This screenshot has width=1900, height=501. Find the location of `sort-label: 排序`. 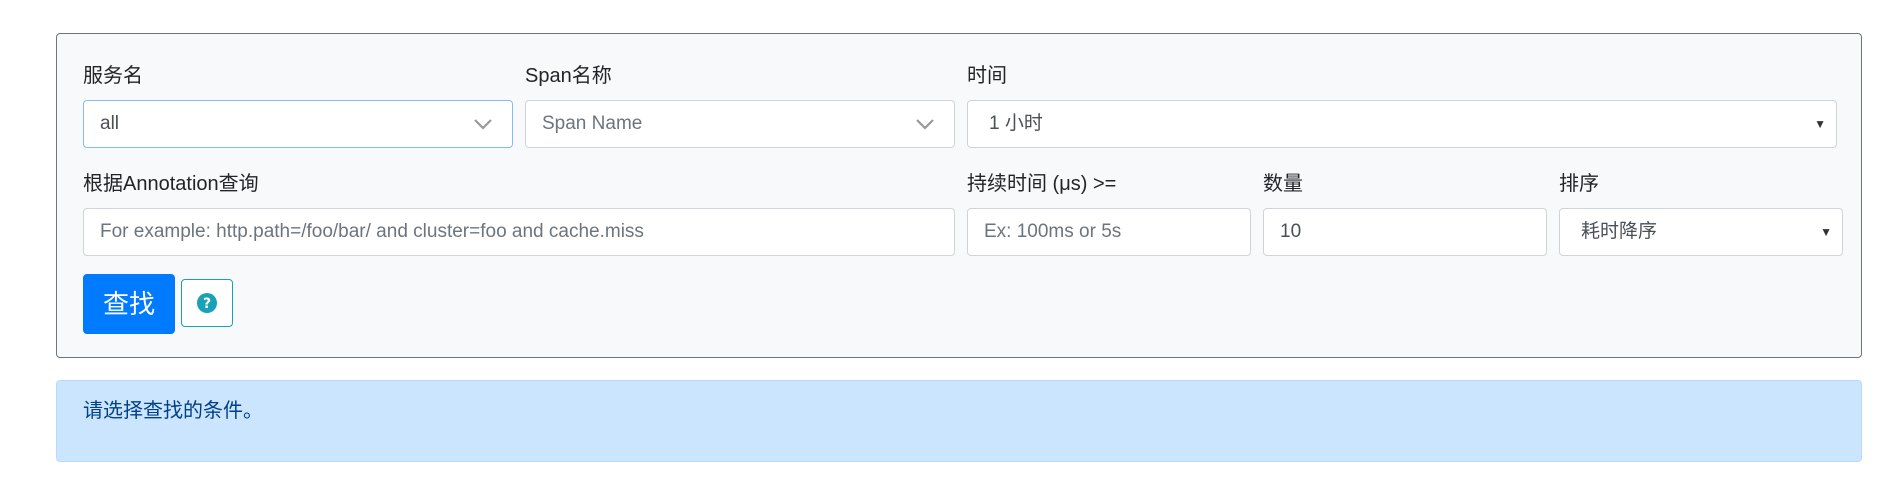

sort-label: 排序 is located at coordinates (1579, 184).